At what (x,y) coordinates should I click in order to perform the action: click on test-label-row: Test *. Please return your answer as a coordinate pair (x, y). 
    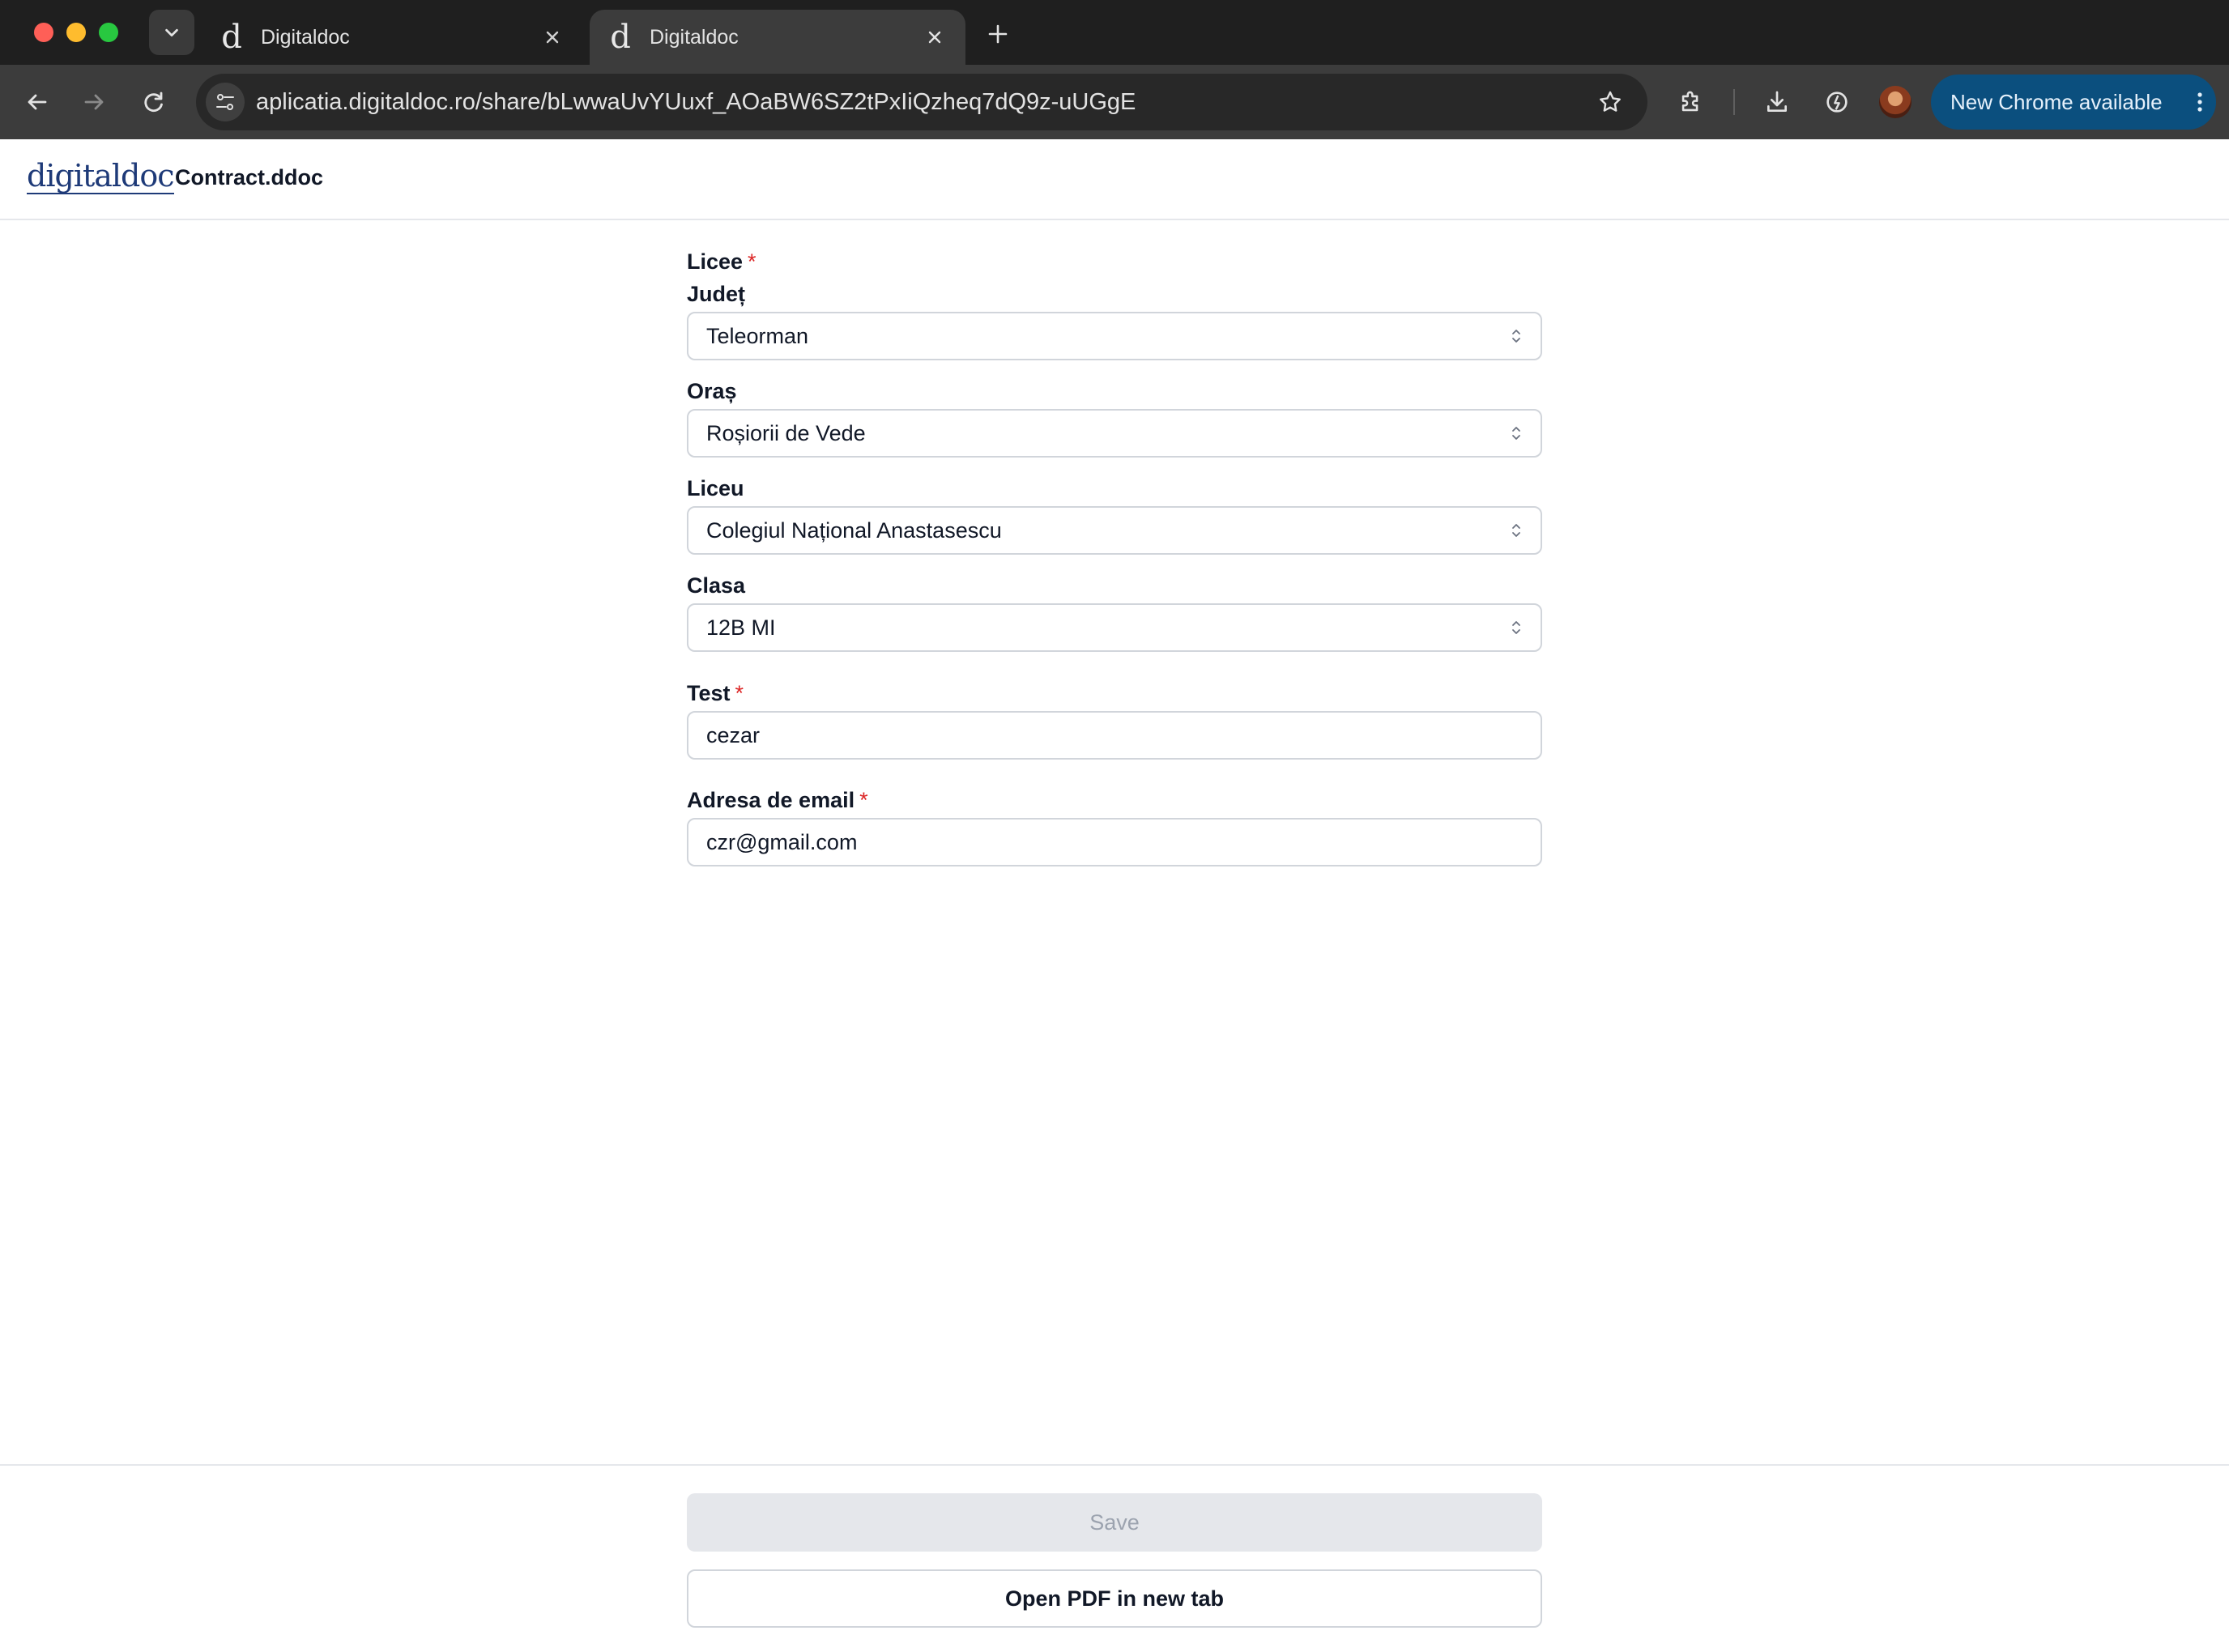
    Looking at the image, I should click on (716, 693).